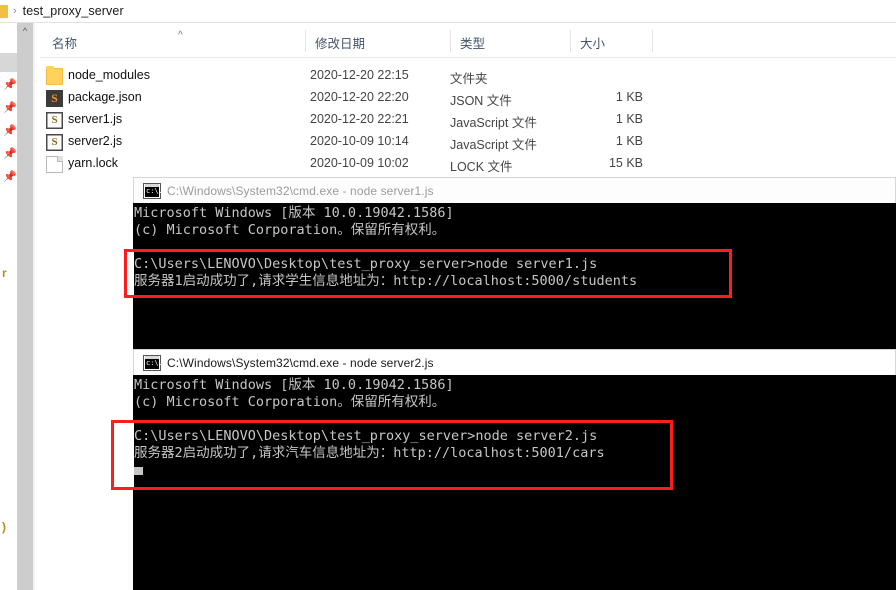 Image resolution: width=896 pixels, height=590 pixels. What do you see at coordinates (73, 11) in the screenshot?
I see `breadcrumb-current-folder: test_proxy_server` at bounding box center [73, 11].